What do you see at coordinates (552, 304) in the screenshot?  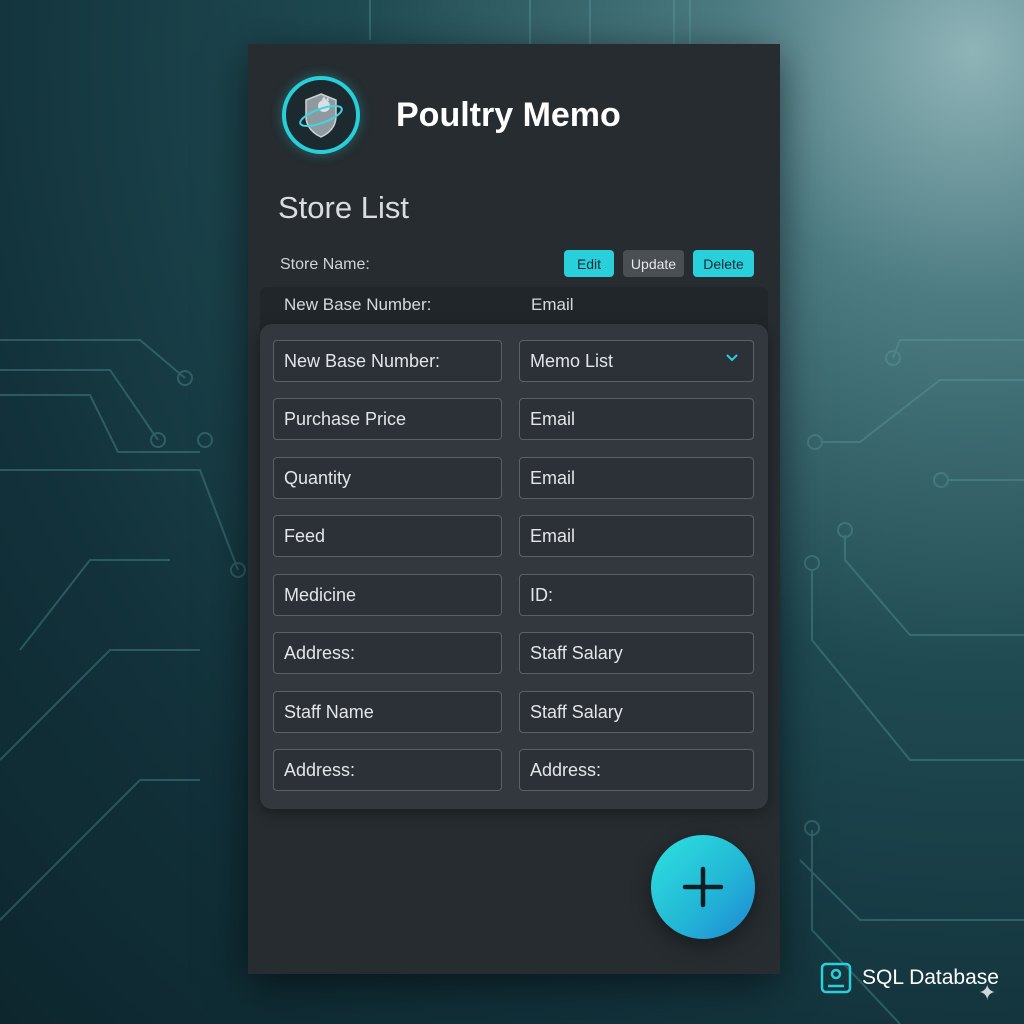 I see `header-email: Email` at bounding box center [552, 304].